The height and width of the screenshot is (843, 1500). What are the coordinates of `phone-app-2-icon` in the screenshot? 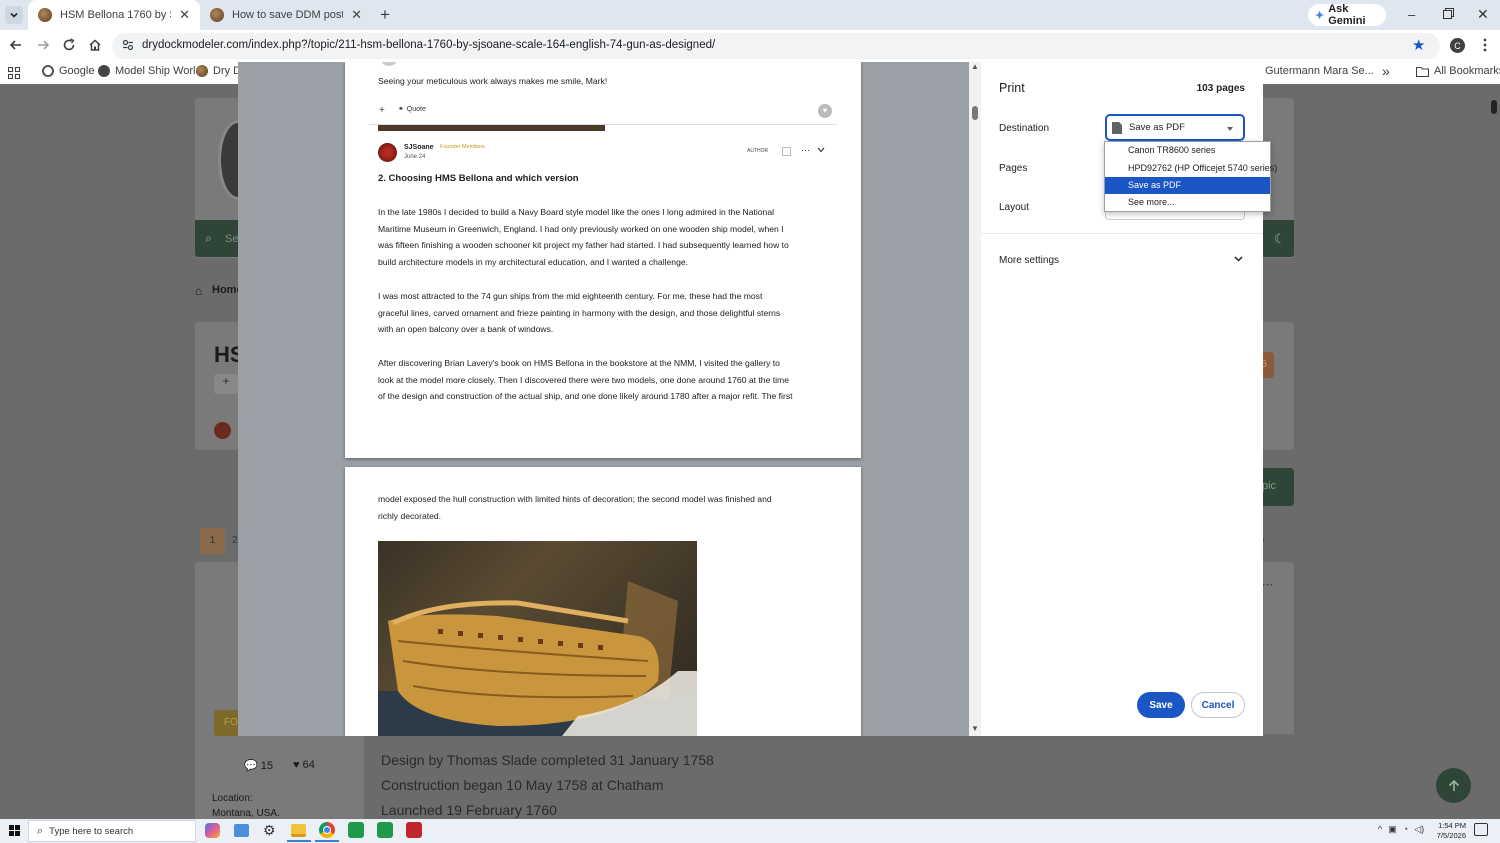 It's located at (385, 830).